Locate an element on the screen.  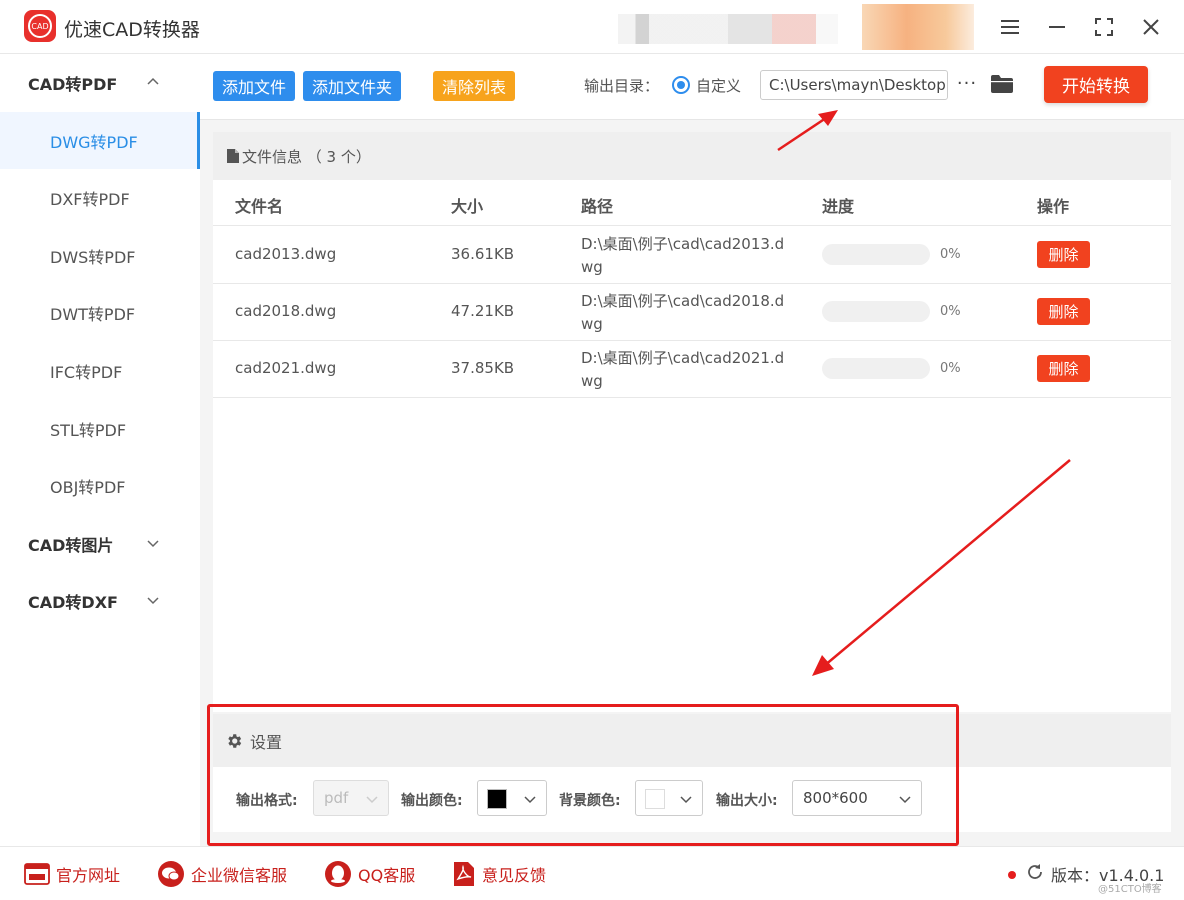
watermark: @51CTO博客 is located at coordinates (1130, 889).